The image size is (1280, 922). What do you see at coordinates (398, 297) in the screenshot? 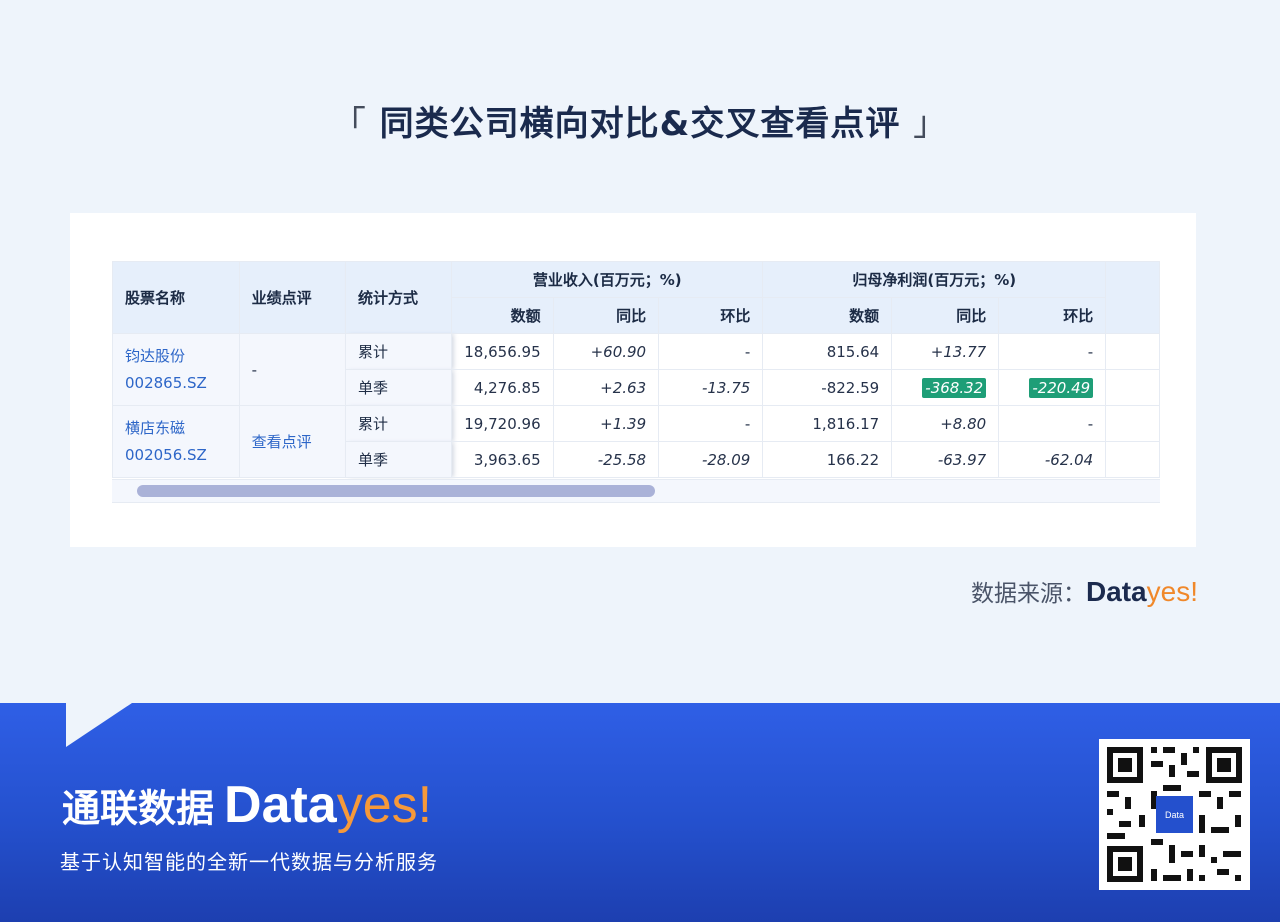
I see `header-method: 统计方式` at bounding box center [398, 297].